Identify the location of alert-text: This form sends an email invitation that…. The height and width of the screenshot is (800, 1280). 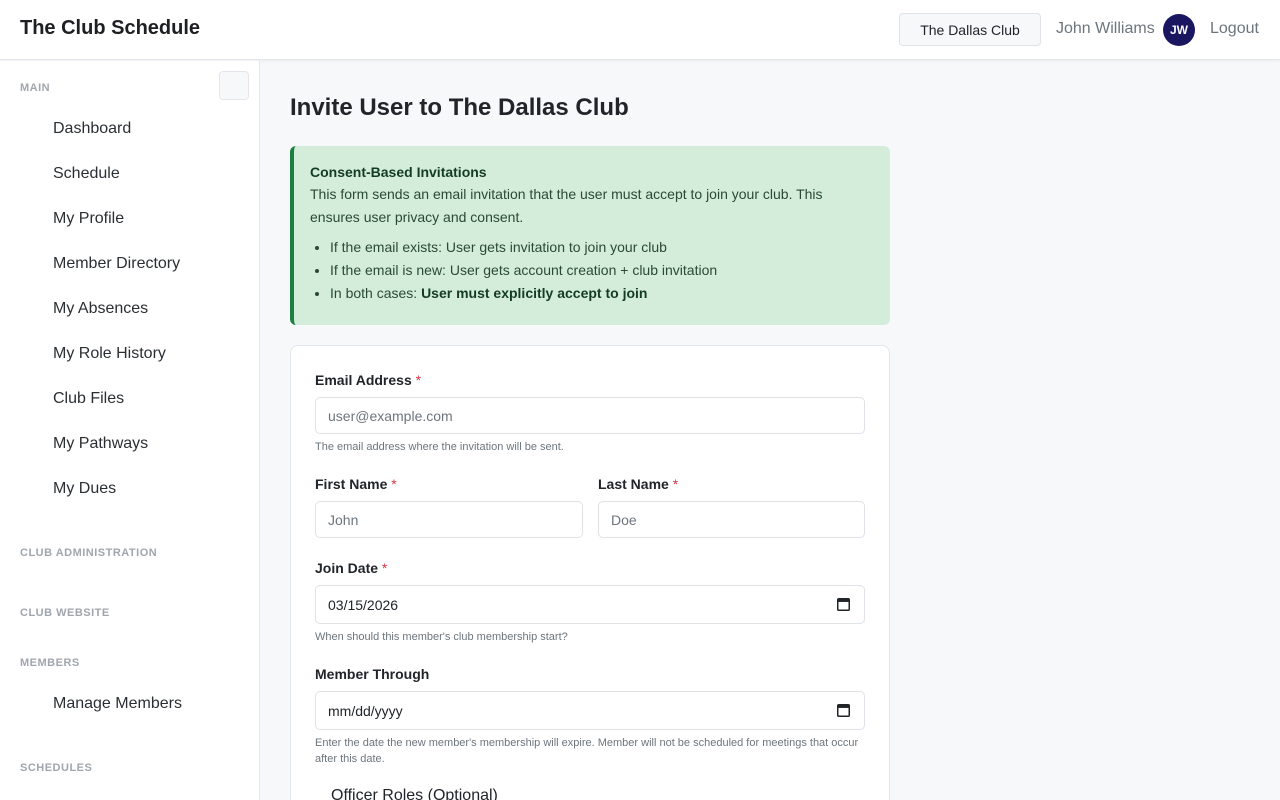
(566, 205).